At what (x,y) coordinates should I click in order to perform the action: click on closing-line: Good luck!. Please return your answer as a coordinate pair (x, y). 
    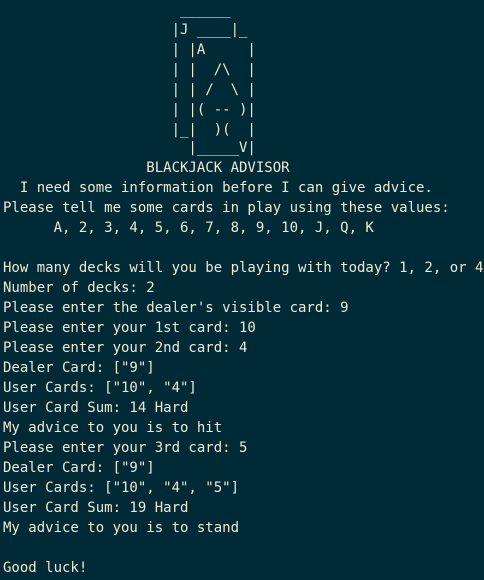
    Looking at the image, I should click on (45, 568).